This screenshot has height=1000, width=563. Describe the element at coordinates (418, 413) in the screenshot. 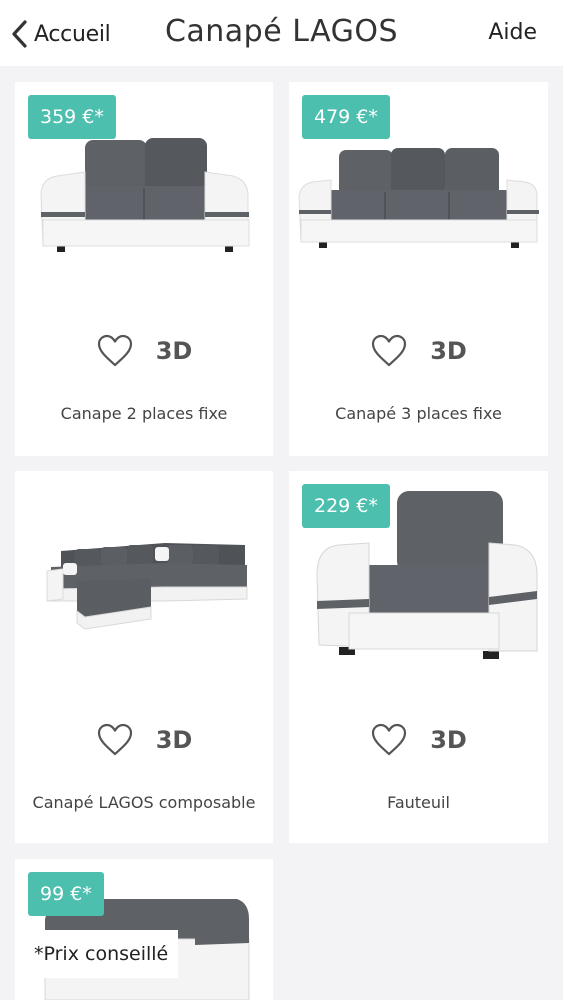

I see `product-name: Canapé 3 places fixe` at that location.